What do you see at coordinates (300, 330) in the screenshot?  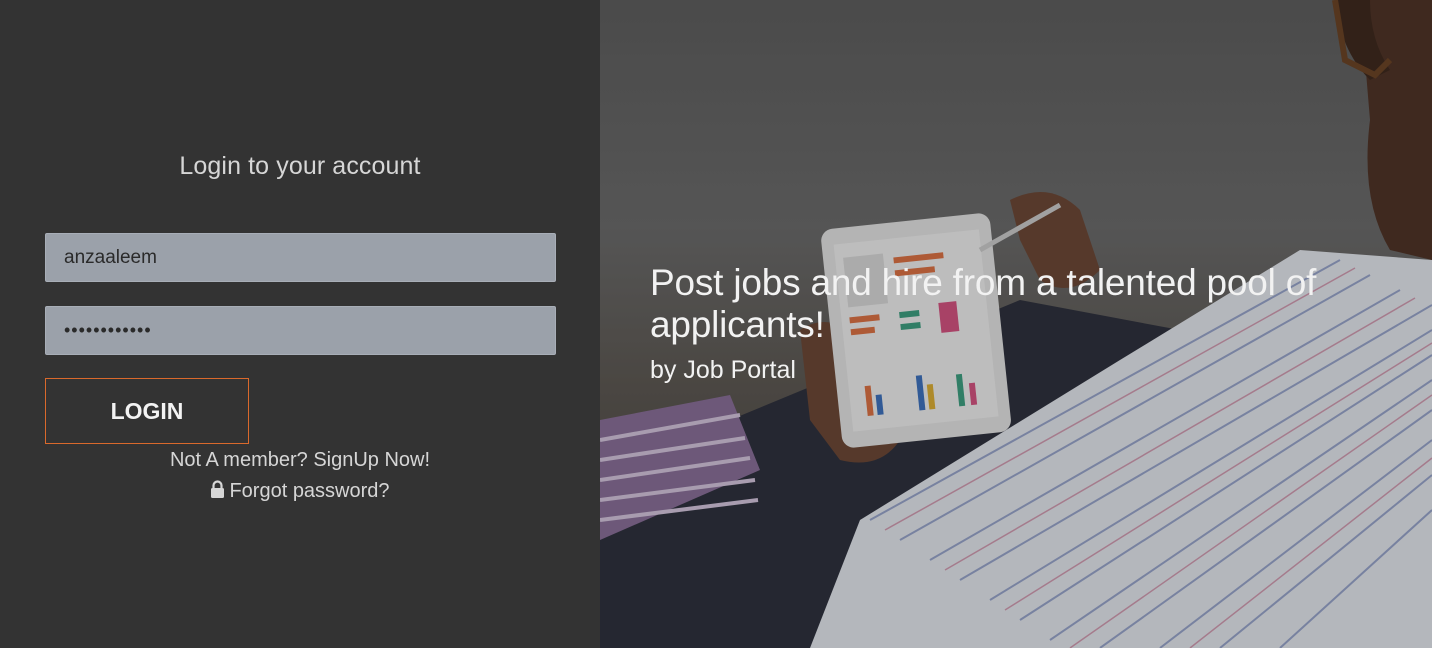 I see `password-input` at bounding box center [300, 330].